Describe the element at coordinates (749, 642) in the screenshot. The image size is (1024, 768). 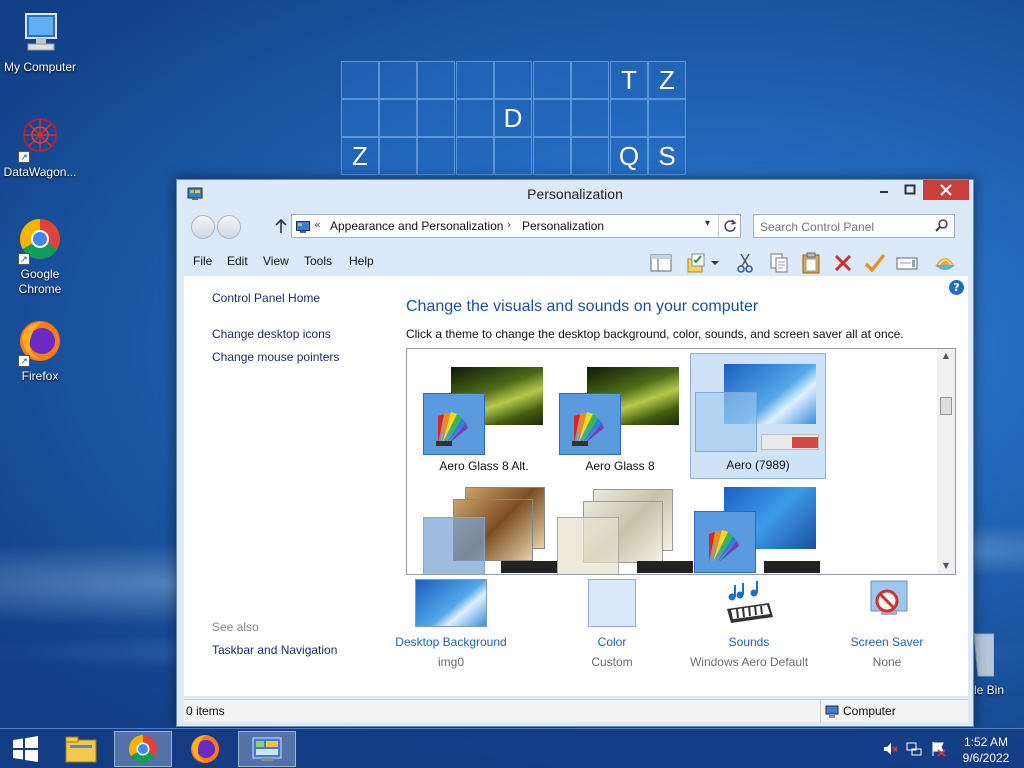
I see `sounds-link: Sounds` at that location.